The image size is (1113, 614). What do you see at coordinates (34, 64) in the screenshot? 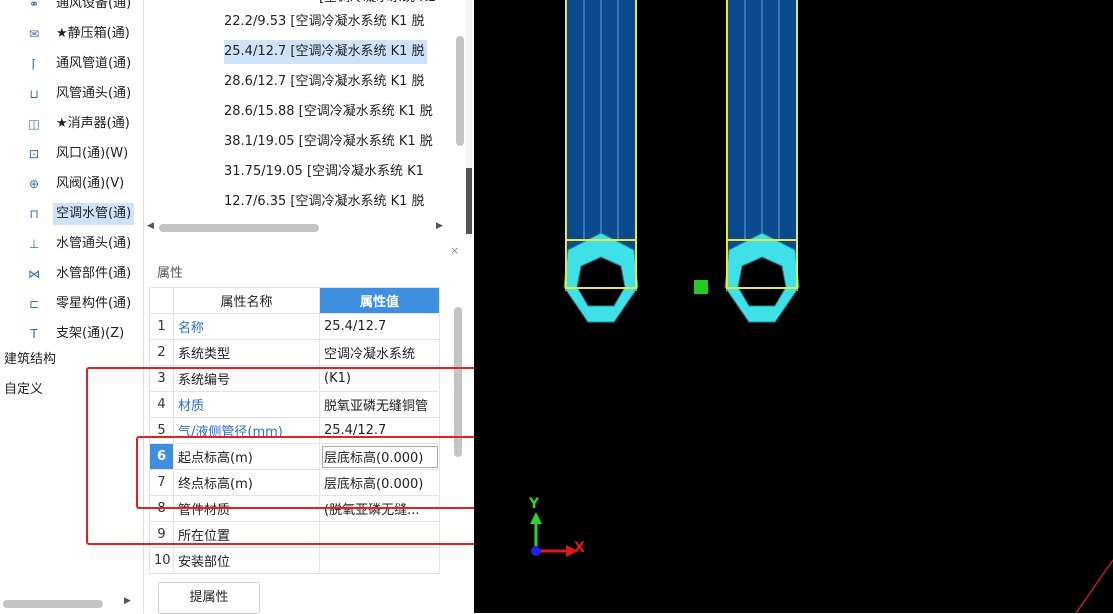
I see `duct-icon: ⌈` at bounding box center [34, 64].